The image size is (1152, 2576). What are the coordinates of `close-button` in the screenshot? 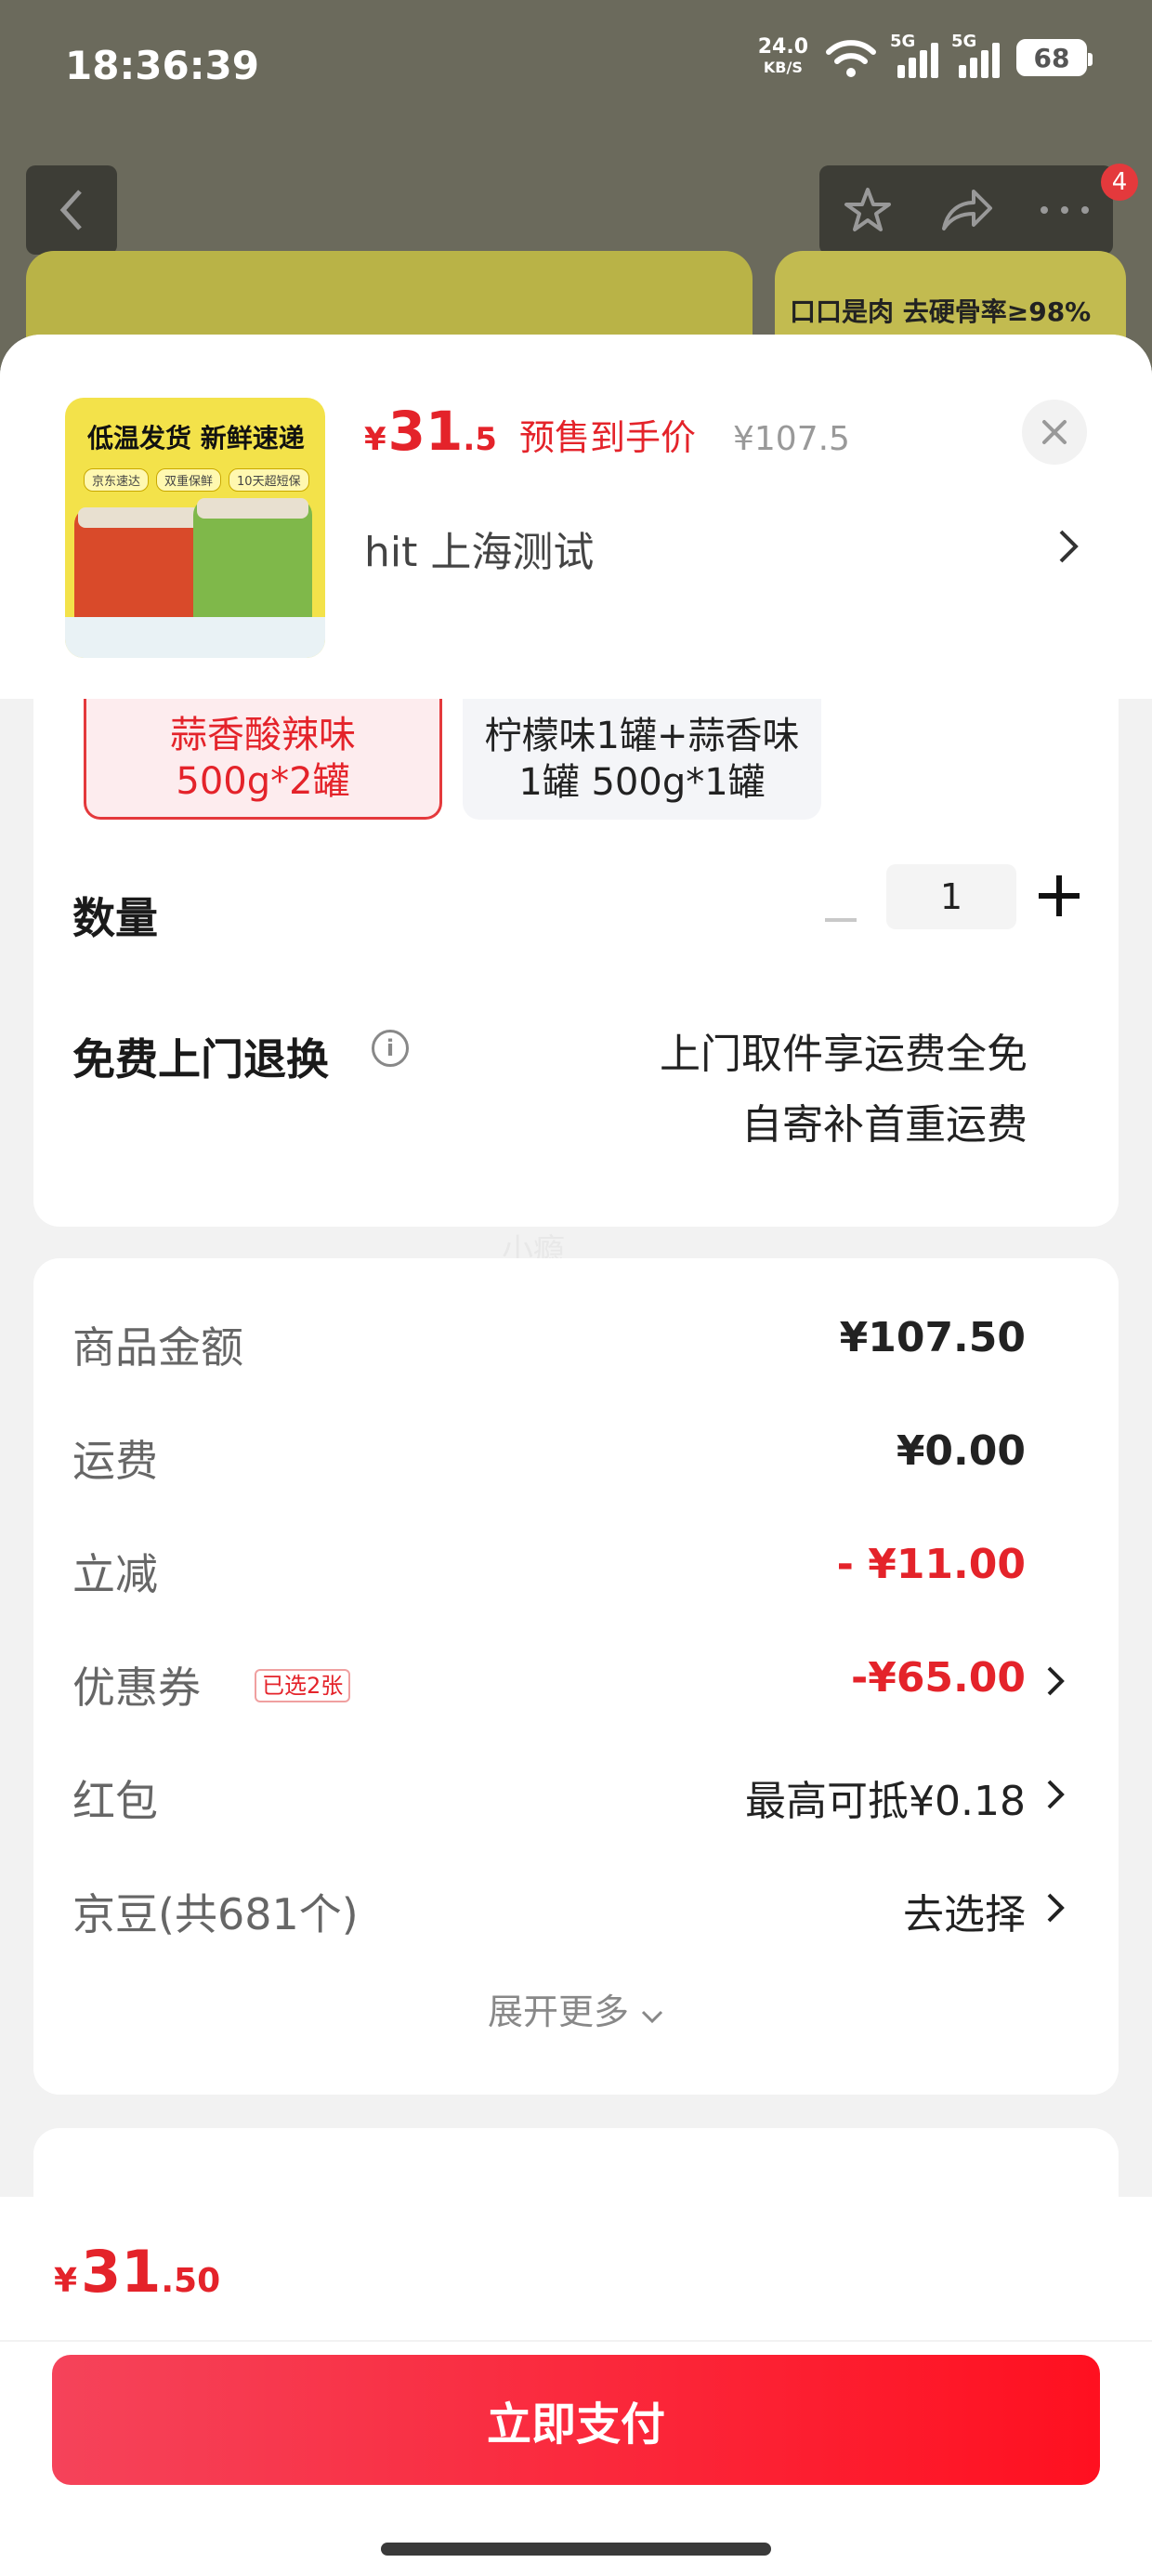 It's located at (1054, 432).